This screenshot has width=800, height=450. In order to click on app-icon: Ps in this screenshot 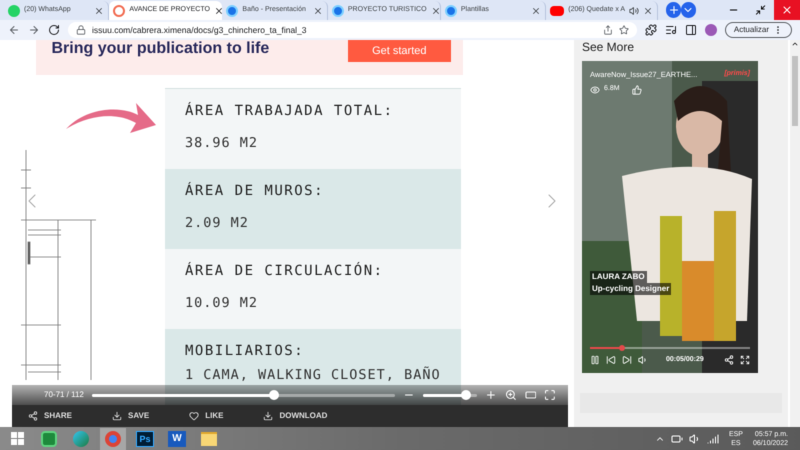, I will do `click(145, 438)`.